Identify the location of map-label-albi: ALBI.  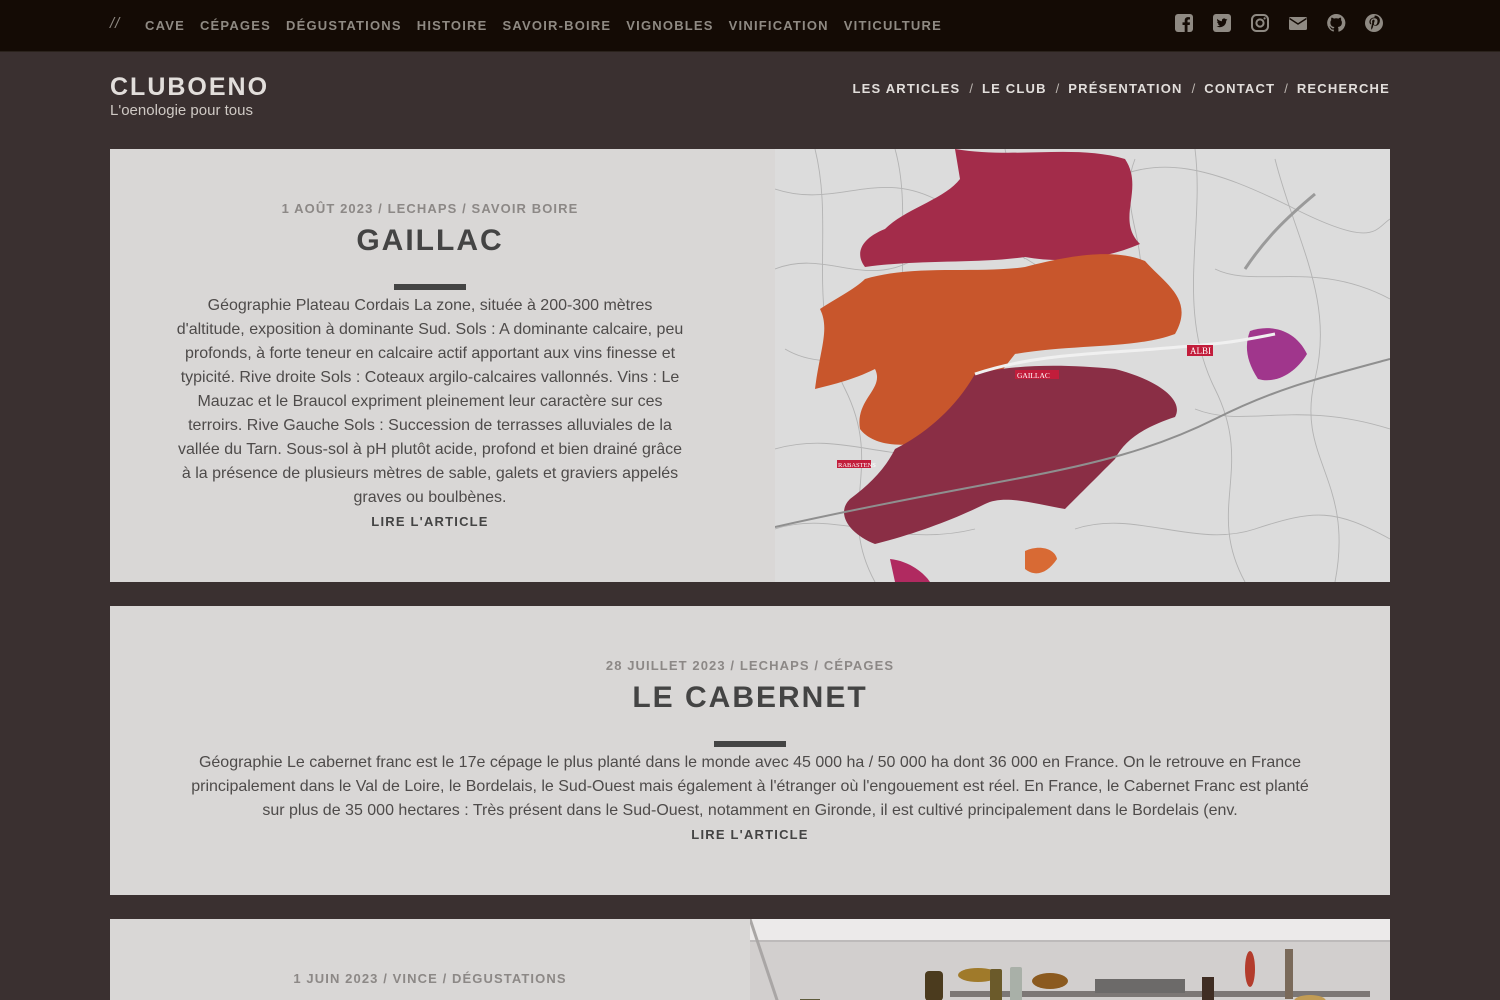
(1200, 351).